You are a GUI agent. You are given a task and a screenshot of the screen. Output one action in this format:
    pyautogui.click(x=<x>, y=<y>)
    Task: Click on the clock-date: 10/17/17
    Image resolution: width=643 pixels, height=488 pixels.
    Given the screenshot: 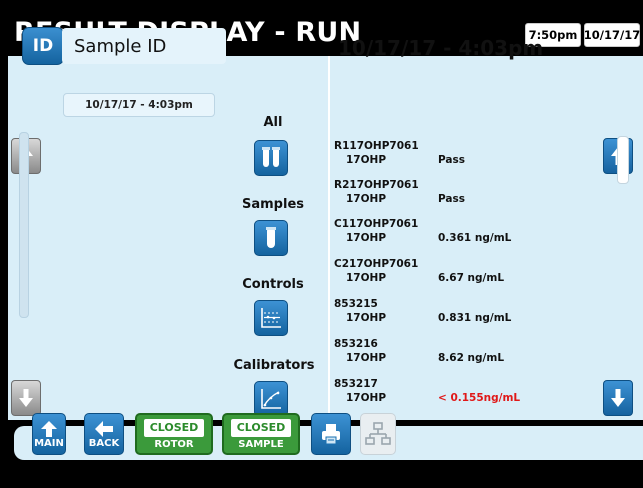 What is the action you would take?
    pyautogui.click(x=612, y=35)
    